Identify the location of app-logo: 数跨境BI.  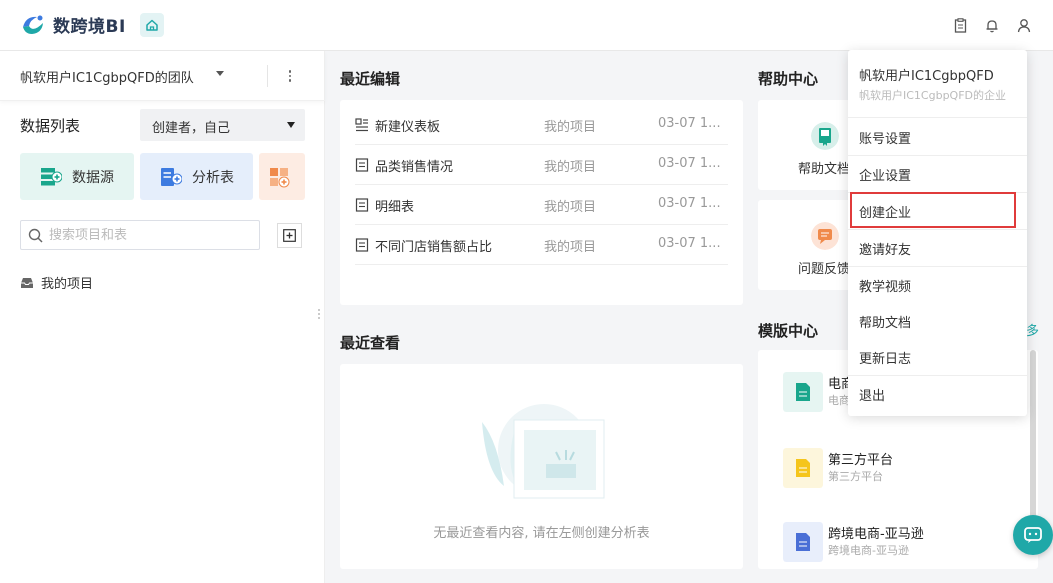
(73, 24).